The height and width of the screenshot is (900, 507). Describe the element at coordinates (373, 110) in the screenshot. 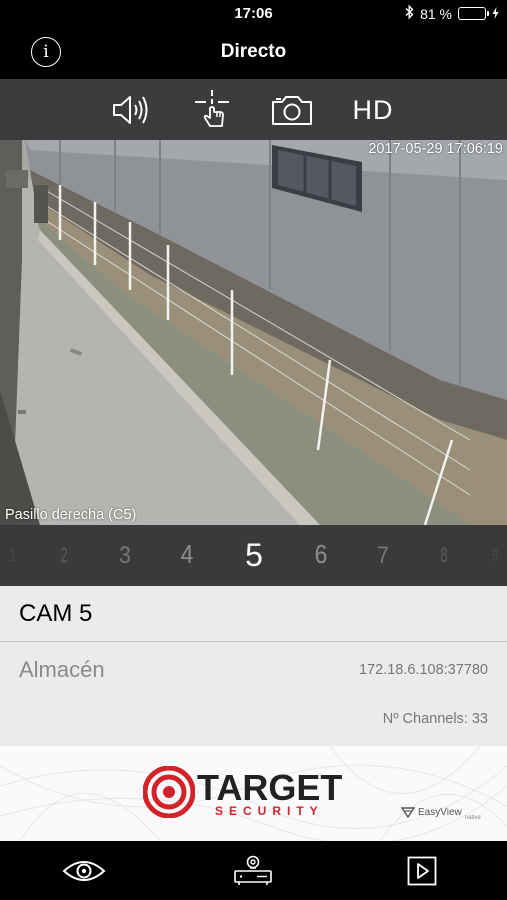

I see `hd-quality-button: HD` at that location.